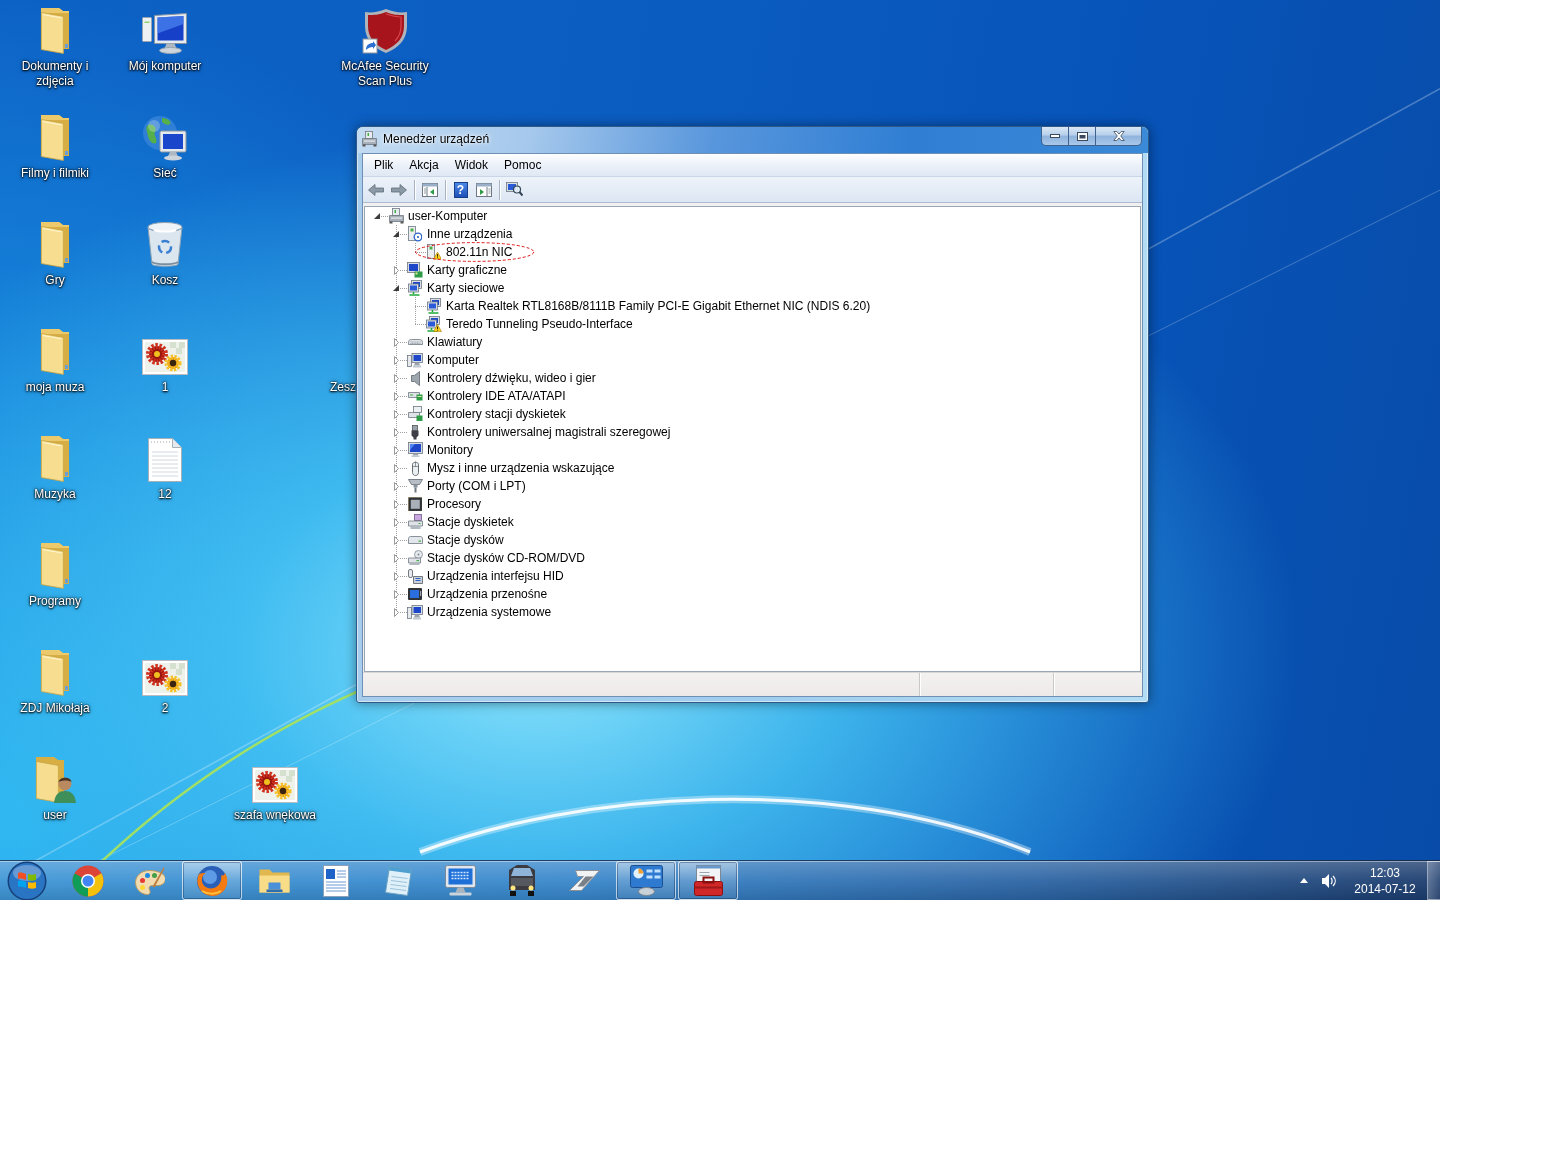  Describe the element at coordinates (385, 31) in the screenshot. I see `shield-shortcut-icon` at that location.